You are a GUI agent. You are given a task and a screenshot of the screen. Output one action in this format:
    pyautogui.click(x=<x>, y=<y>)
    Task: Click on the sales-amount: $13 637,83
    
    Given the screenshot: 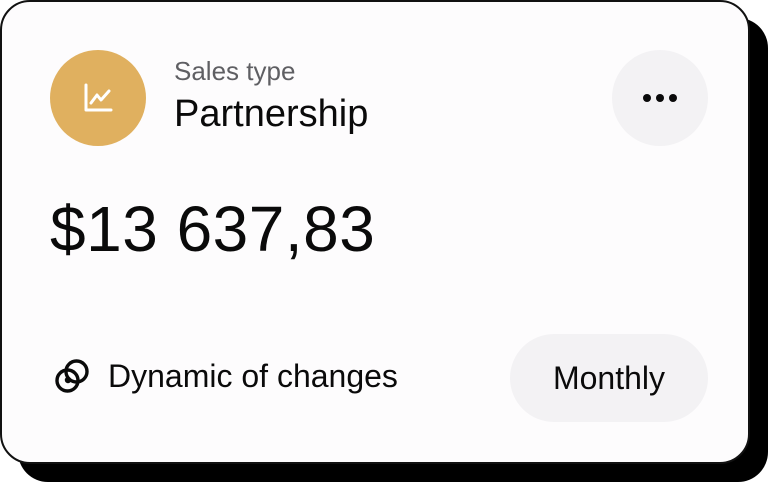 What is the action you would take?
    pyautogui.click(x=213, y=229)
    